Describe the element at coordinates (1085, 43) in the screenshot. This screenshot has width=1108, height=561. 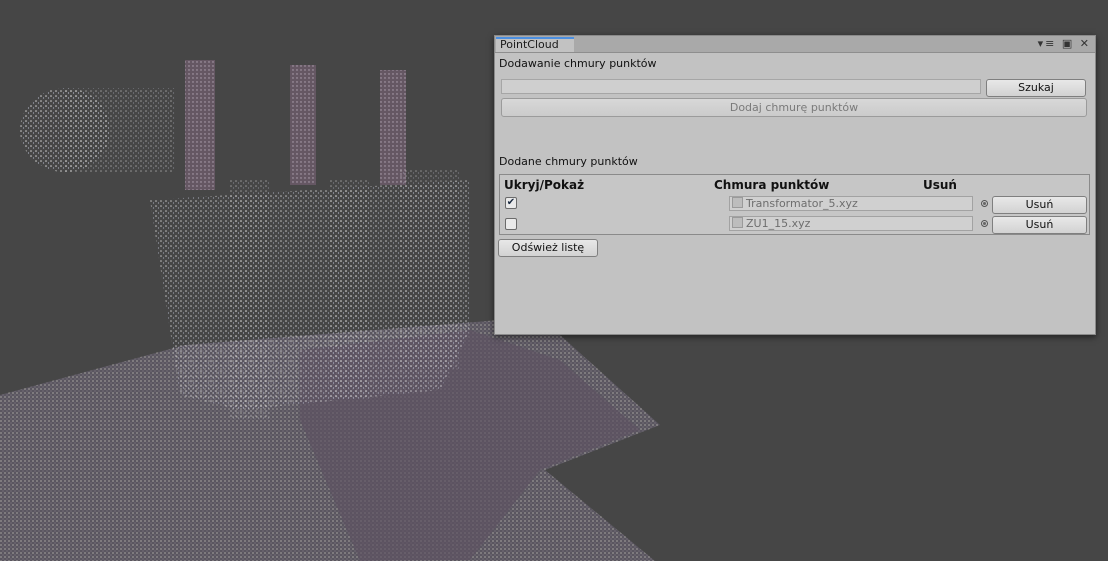
I see `close-icon: ✕` at that location.